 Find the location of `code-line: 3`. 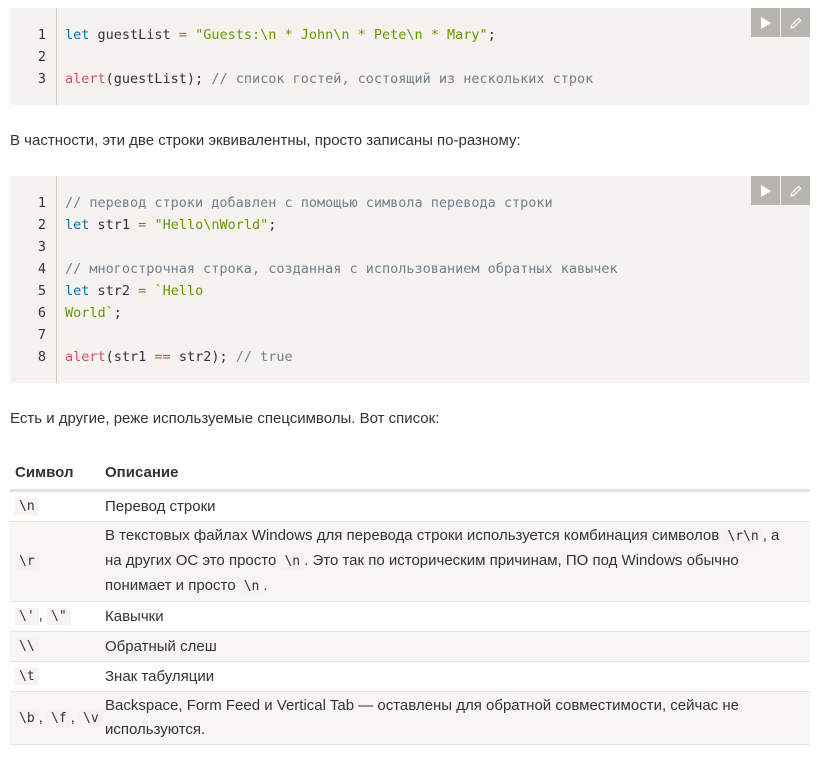

code-line: 3 is located at coordinates (410, 247).